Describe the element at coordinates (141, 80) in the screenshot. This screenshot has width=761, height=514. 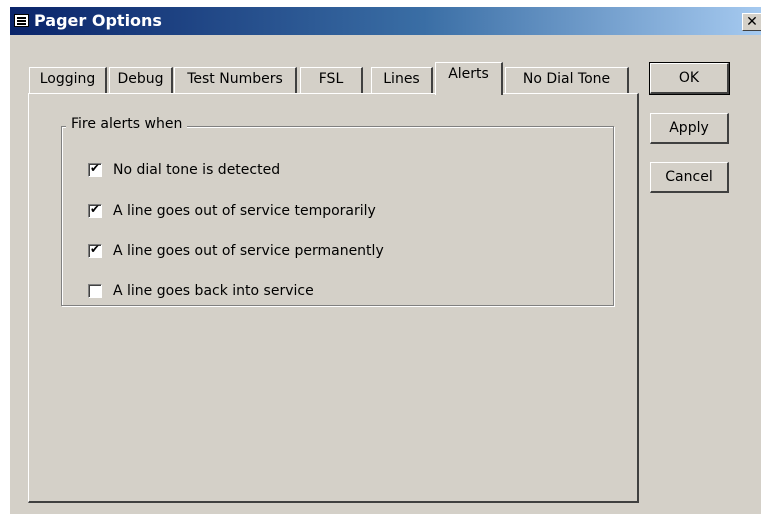
I see `tab-debug: Debug` at that location.